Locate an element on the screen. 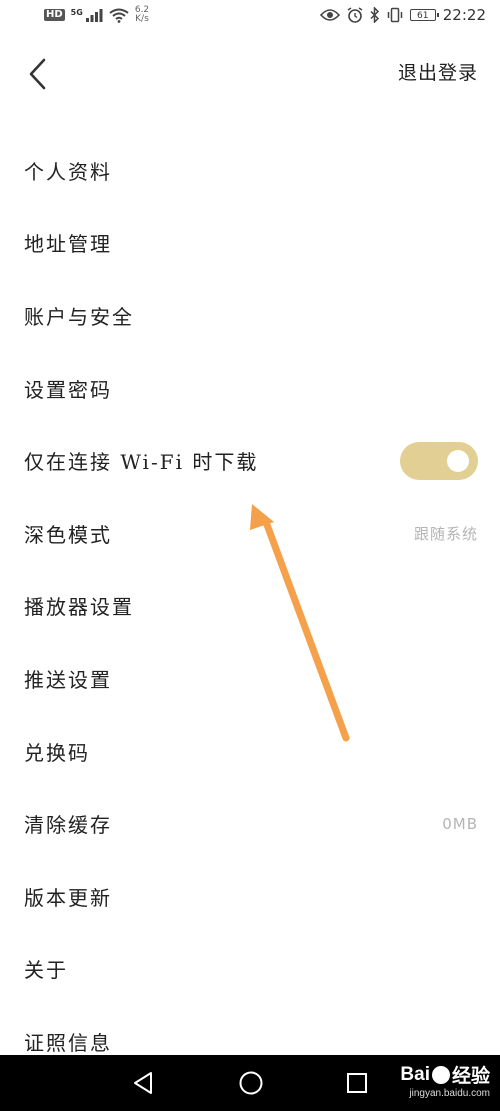 This screenshot has width=500, height=1111. back-button is located at coordinates (39, 74).